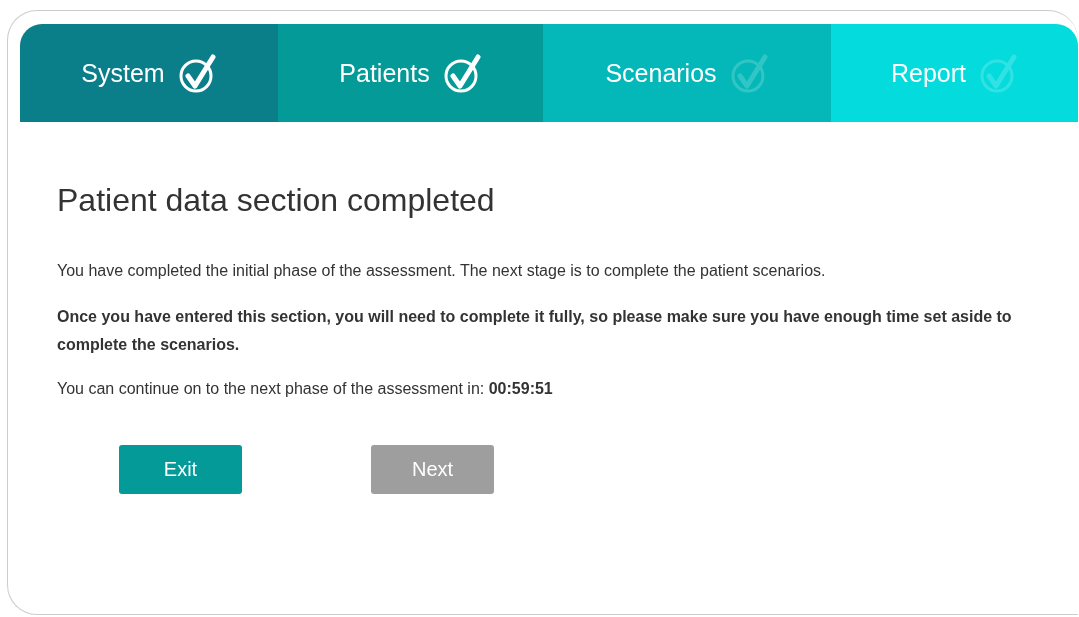  I want to click on countdown-text: You can continue on to the next phase of the assessment in: 00:59:51, so click(305, 389).